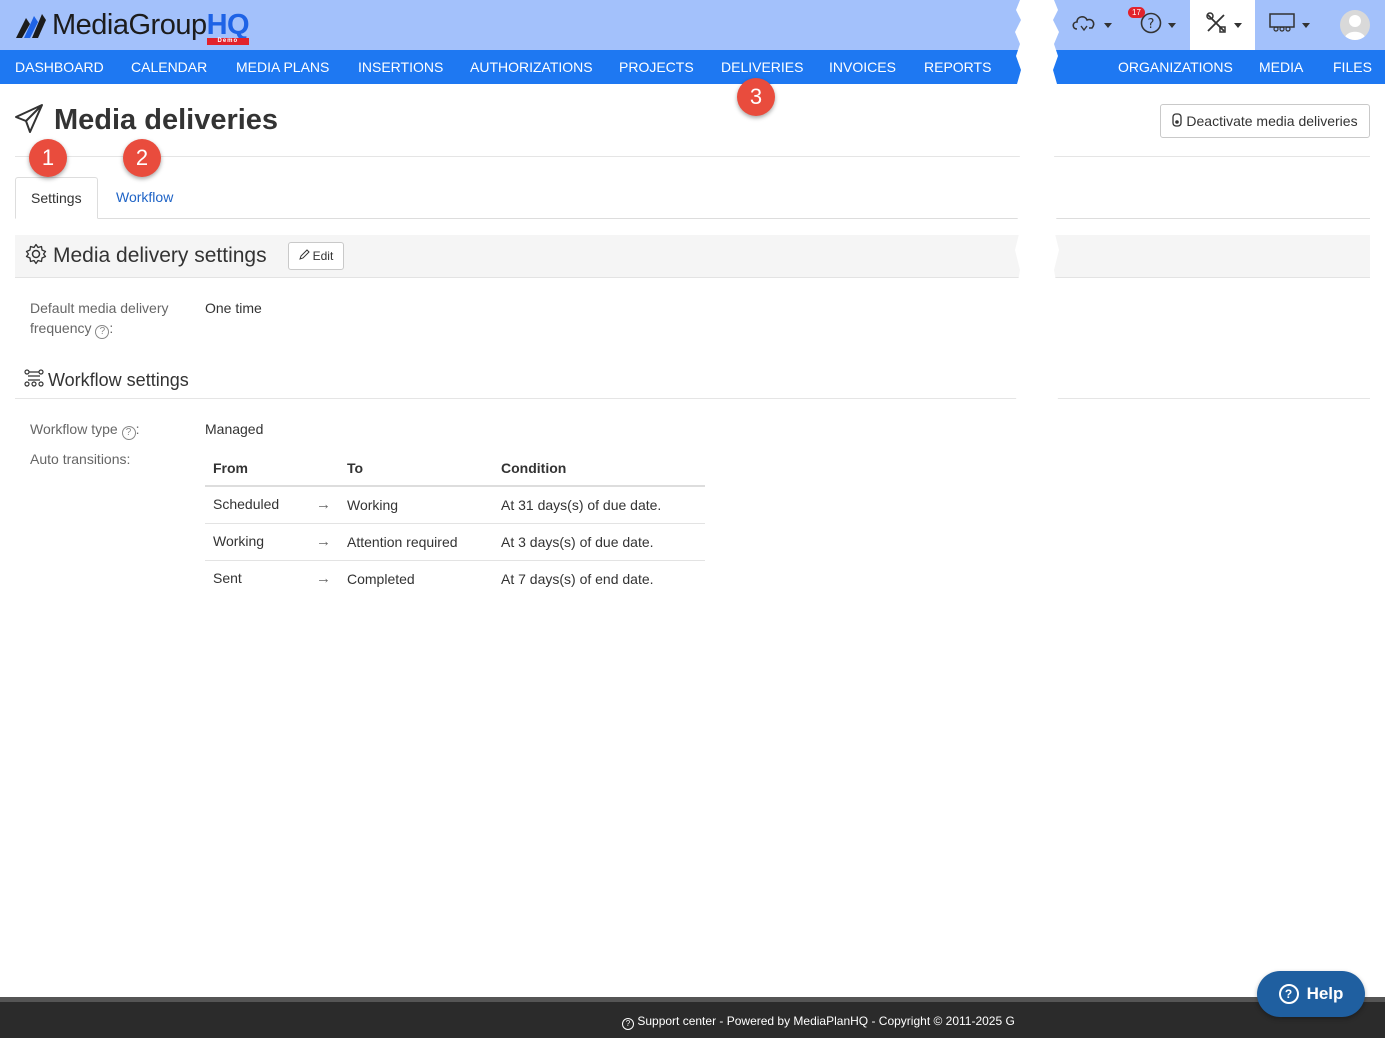  What do you see at coordinates (169, 67) in the screenshot?
I see `nav-calendar: CALENDAR` at bounding box center [169, 67].